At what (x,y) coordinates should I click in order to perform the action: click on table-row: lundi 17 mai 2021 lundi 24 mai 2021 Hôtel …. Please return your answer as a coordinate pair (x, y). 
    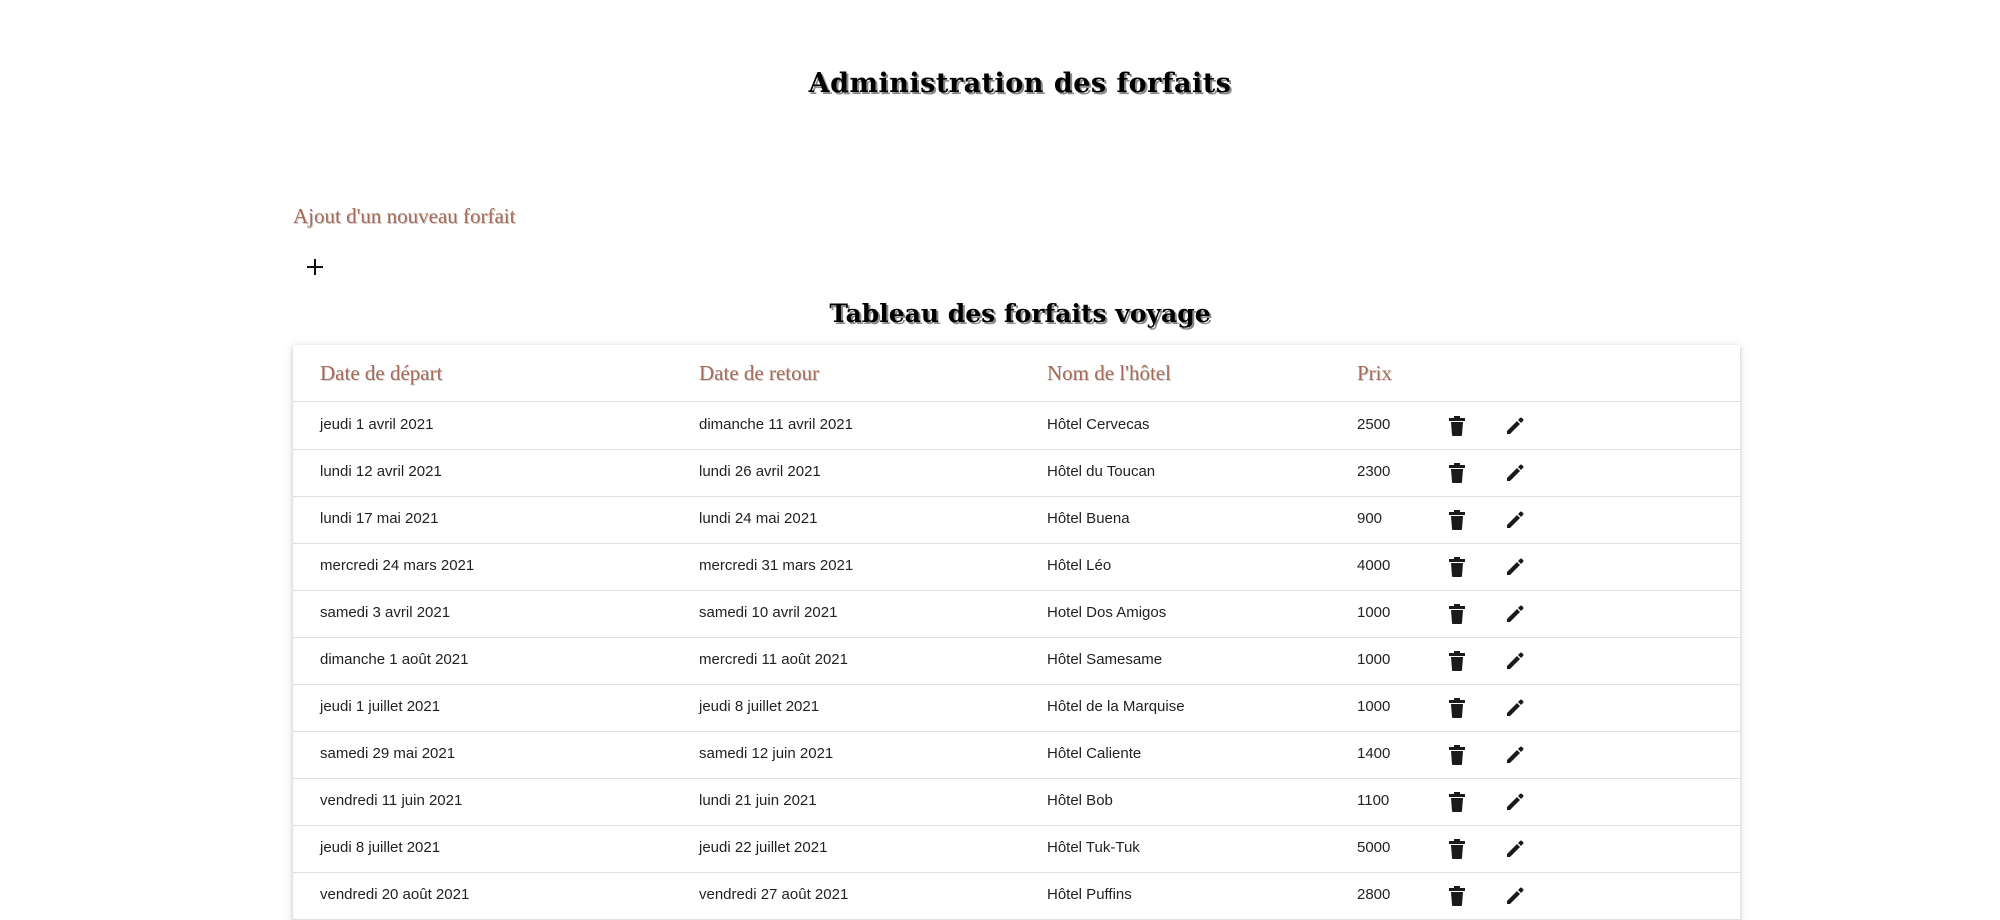
    Looking at the image, I should click on (1016, 520).